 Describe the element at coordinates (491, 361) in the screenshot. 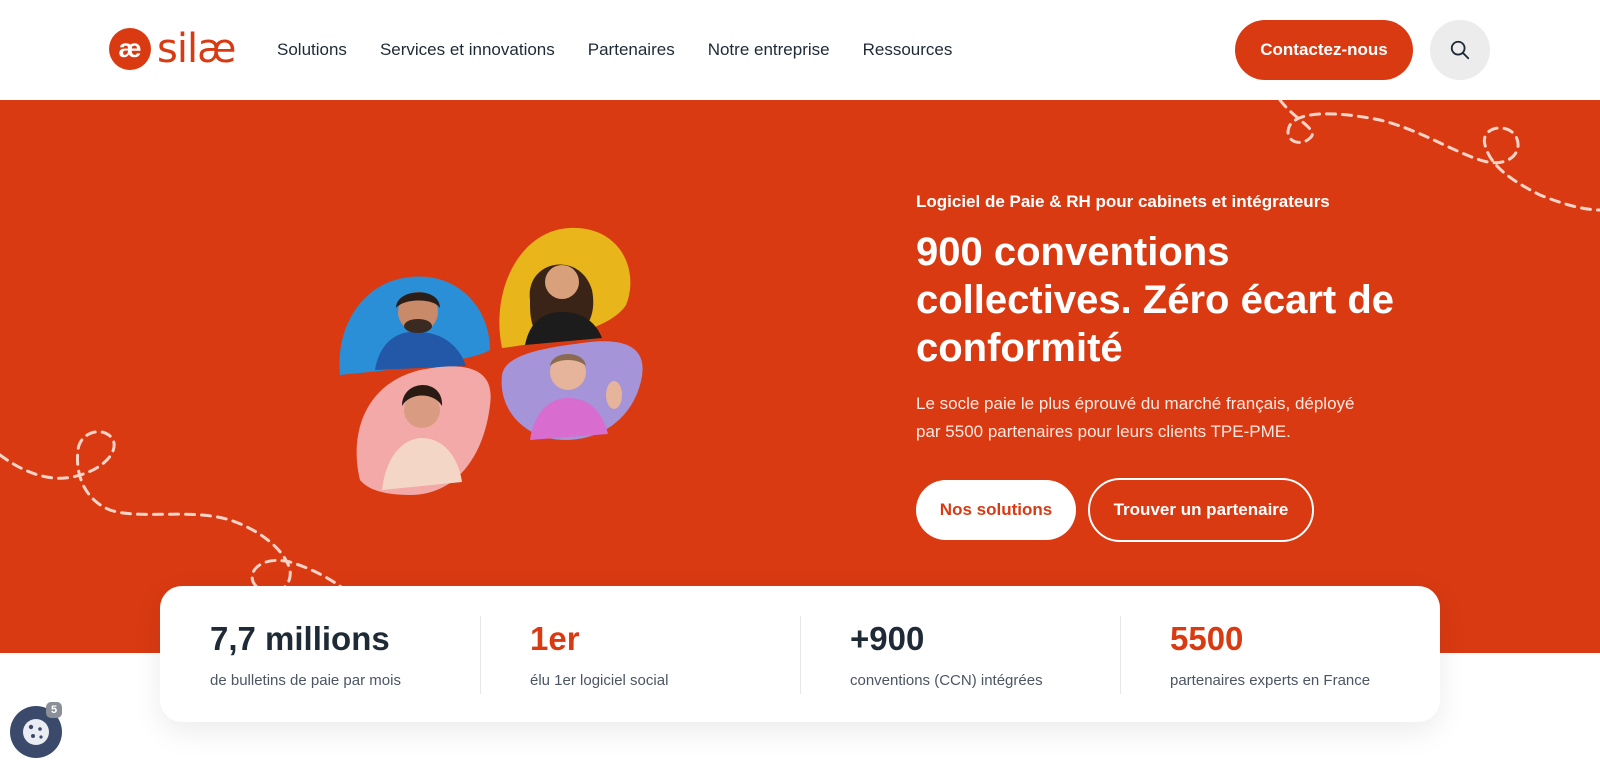

I see `people-photo-collage` at that location.